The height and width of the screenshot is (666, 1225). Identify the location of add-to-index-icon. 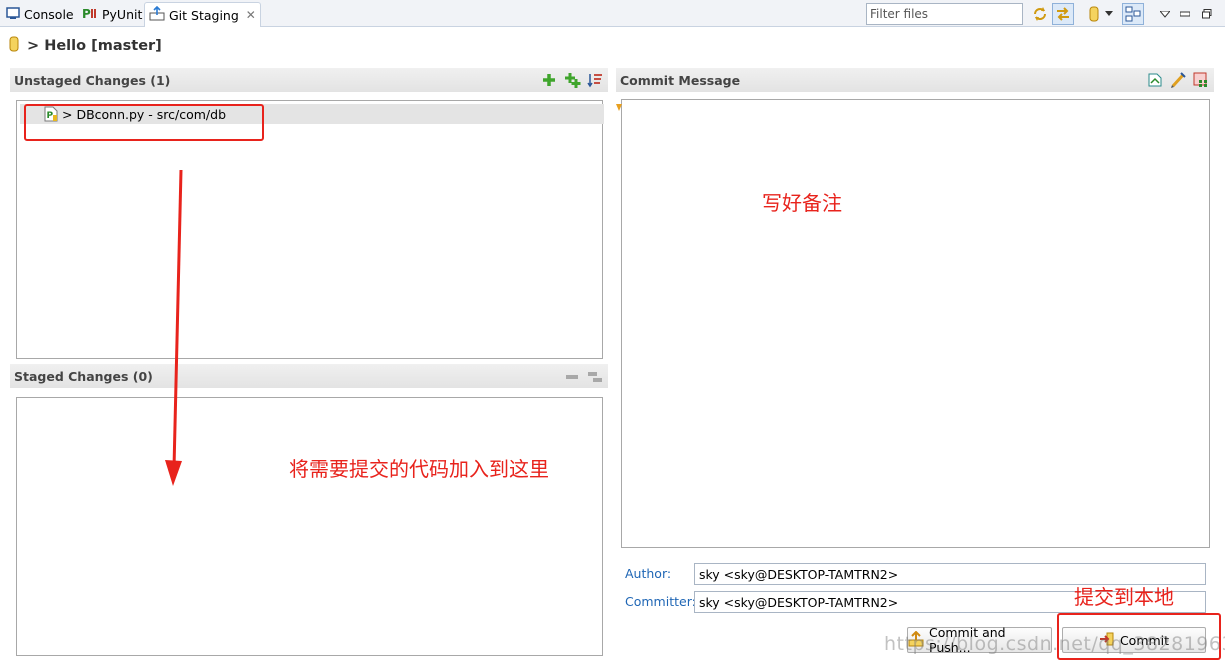
(549, 80).